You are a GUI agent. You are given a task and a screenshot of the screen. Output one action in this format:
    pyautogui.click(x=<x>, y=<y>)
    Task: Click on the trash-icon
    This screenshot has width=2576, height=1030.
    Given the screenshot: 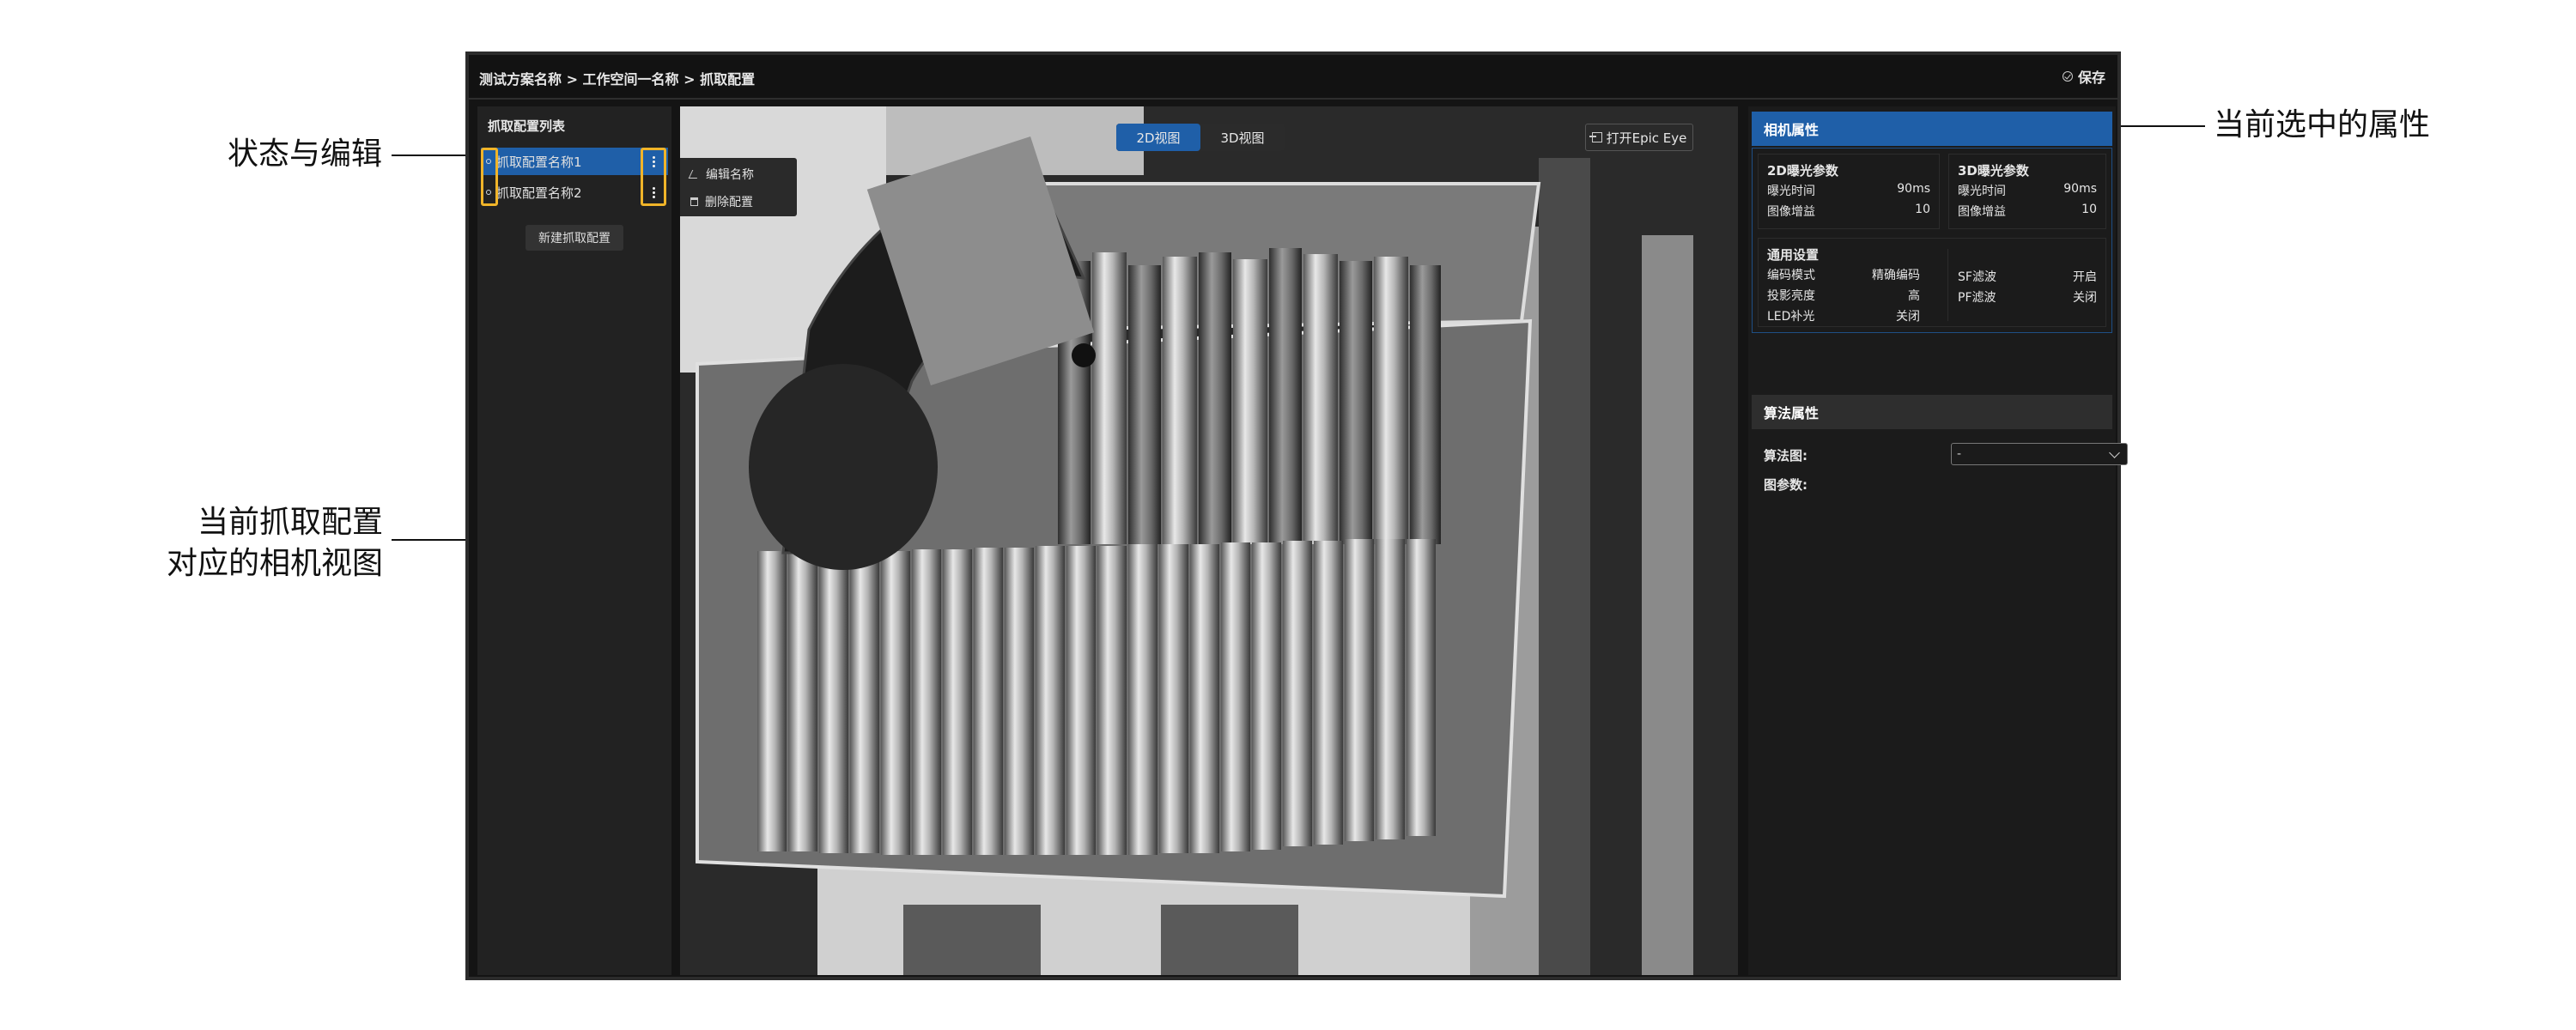 What is the action you would take?
    pyautogui.click(x=694, y=201)
    